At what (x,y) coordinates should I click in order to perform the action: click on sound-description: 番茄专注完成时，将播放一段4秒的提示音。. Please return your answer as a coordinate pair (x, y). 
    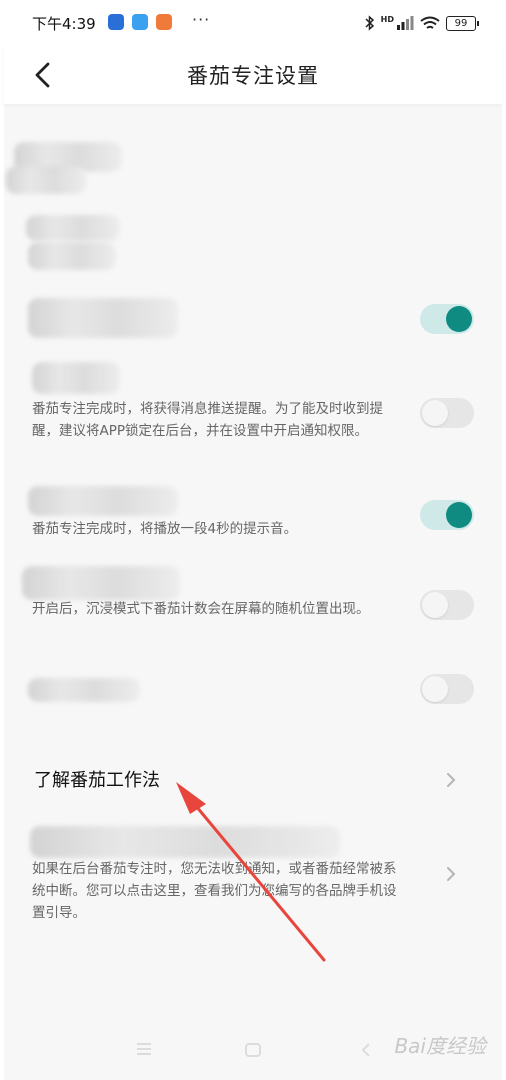
    Looking at the image, I should click on (165, 529).